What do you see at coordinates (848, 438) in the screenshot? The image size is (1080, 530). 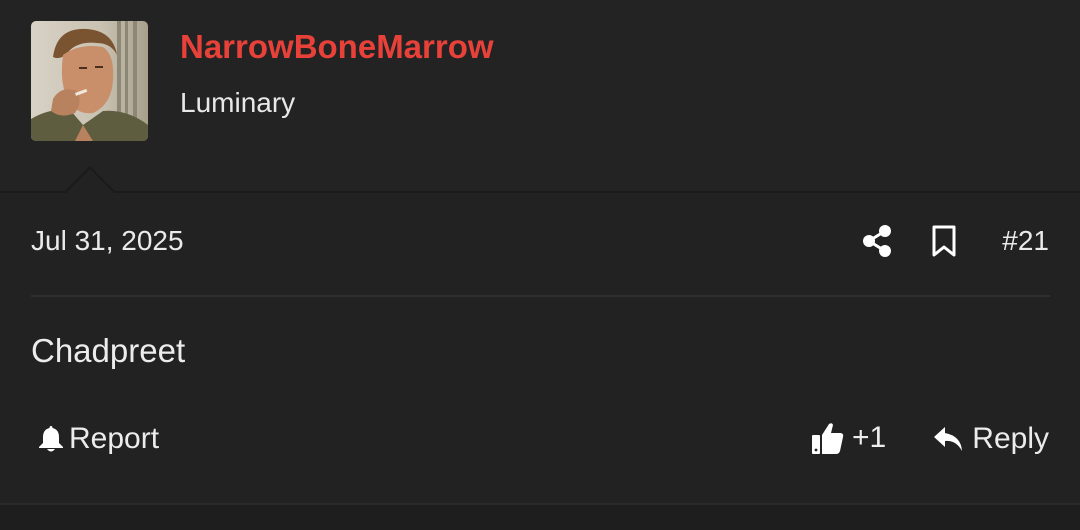 I see `like-button: +1` at bounding box center [848, 438].